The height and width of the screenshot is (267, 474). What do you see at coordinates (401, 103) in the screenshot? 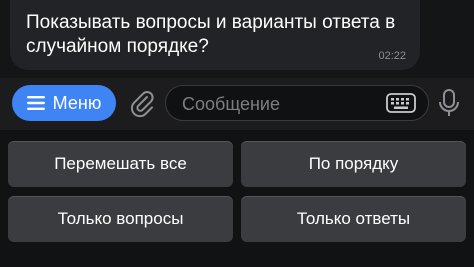
I see `keyboard-icon` at bounding box center [401, 103].